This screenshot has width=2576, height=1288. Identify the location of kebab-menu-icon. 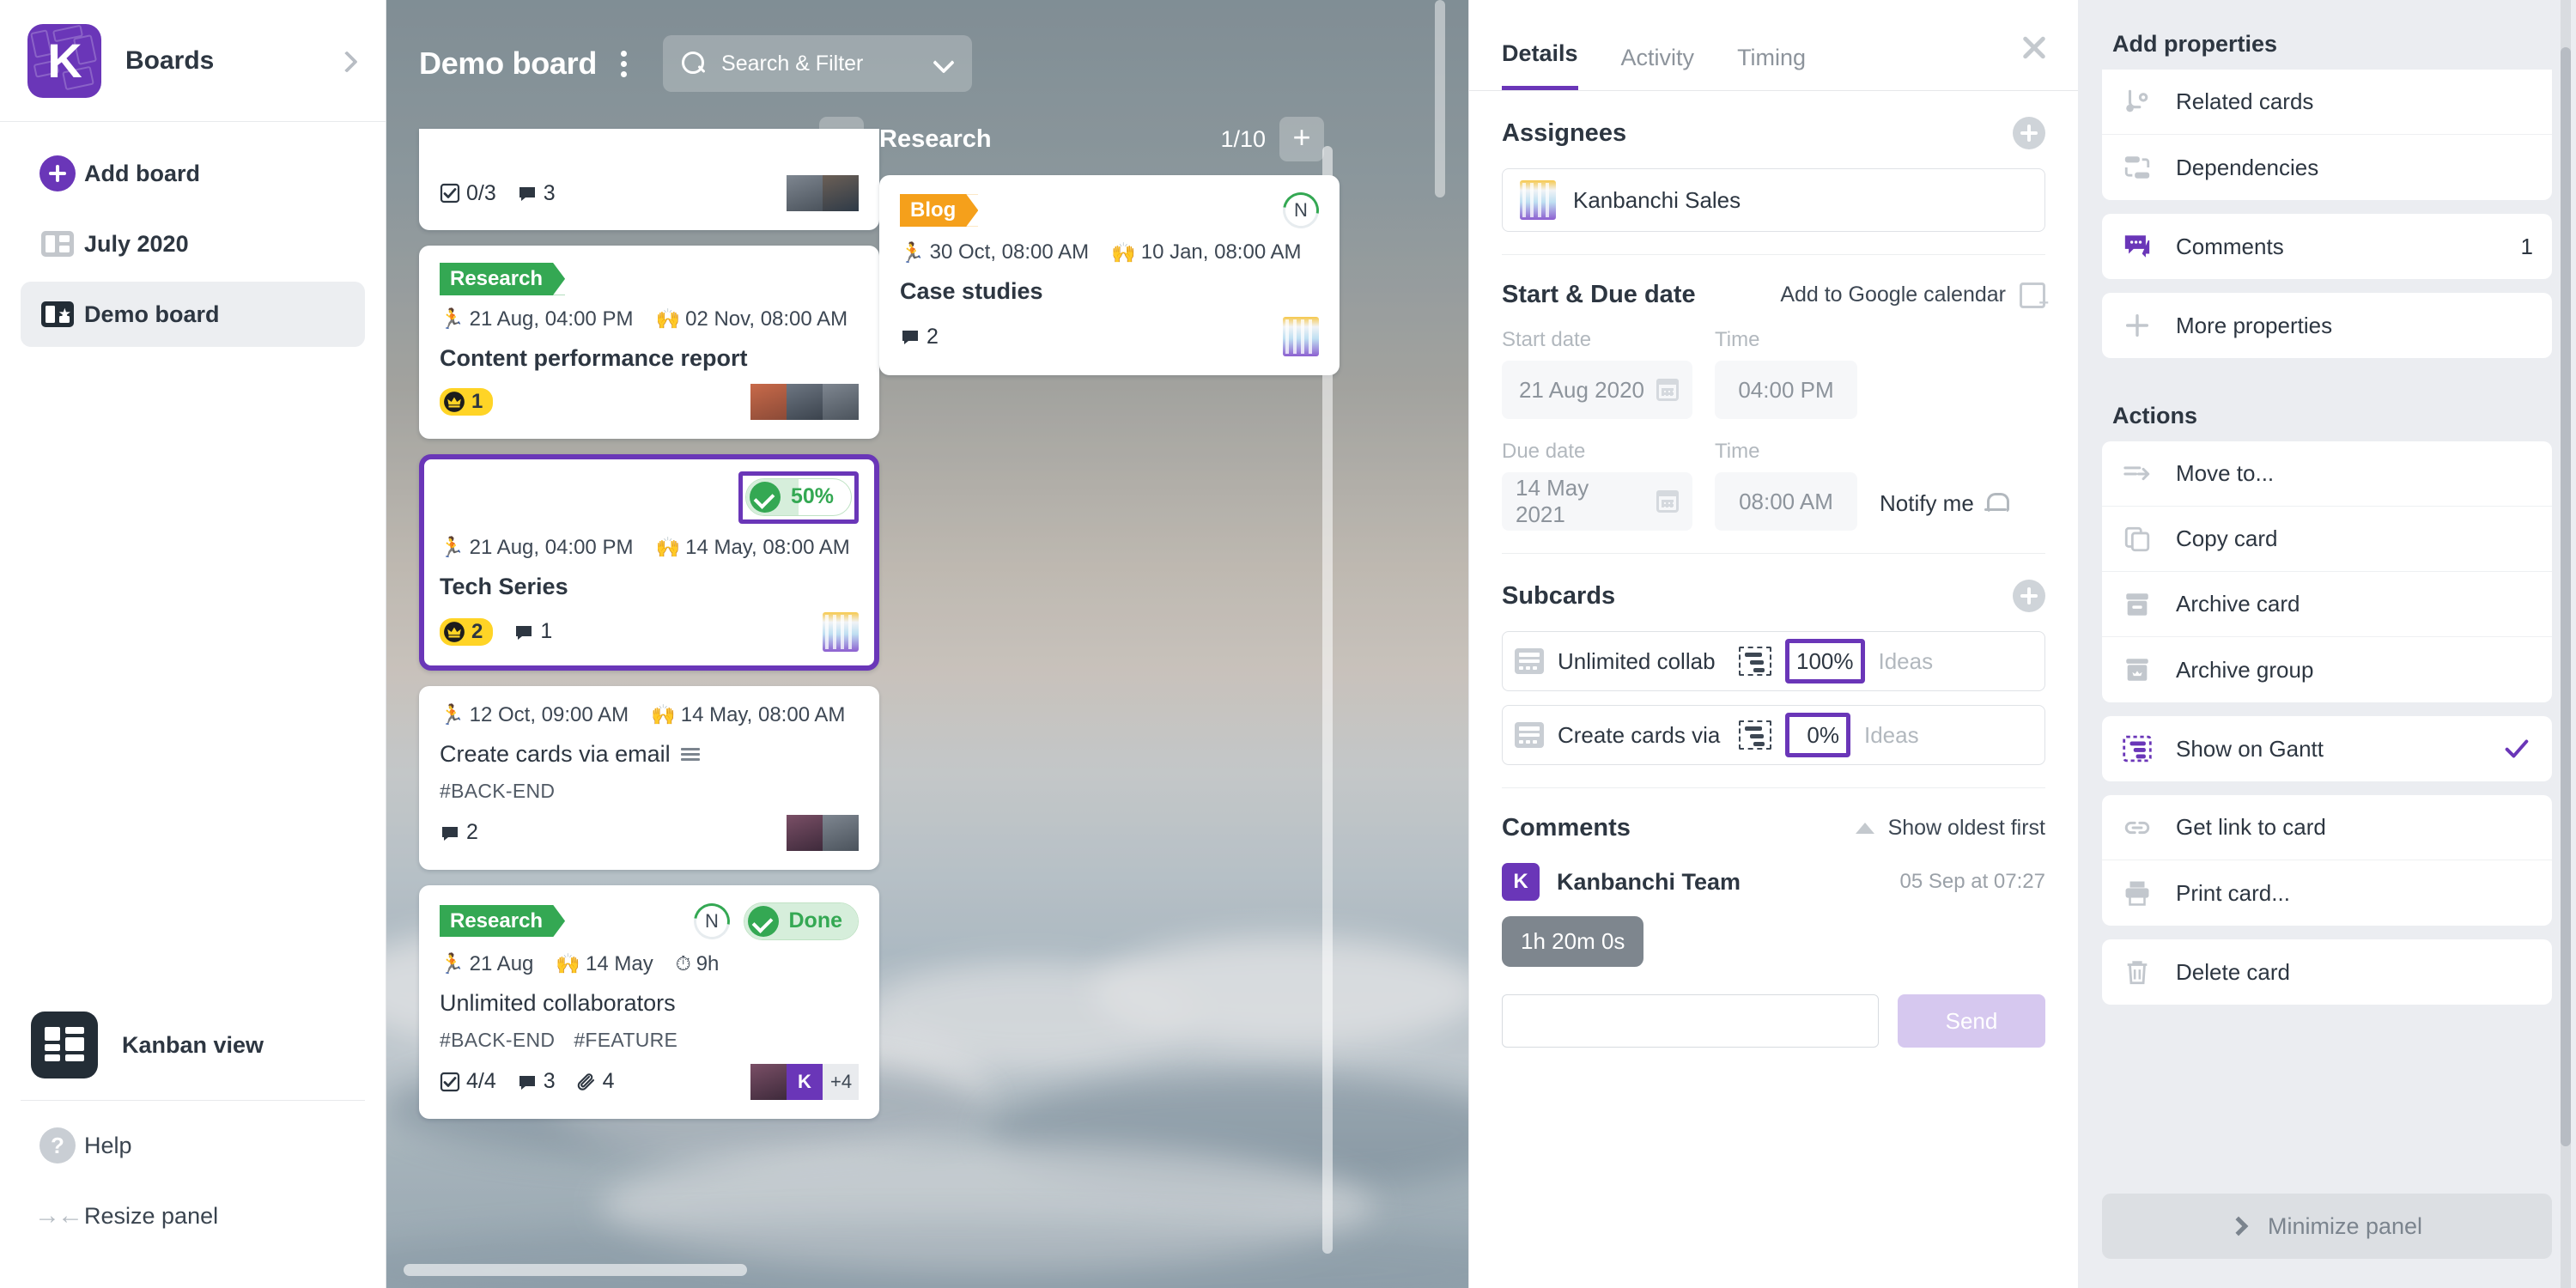
(624, 64).